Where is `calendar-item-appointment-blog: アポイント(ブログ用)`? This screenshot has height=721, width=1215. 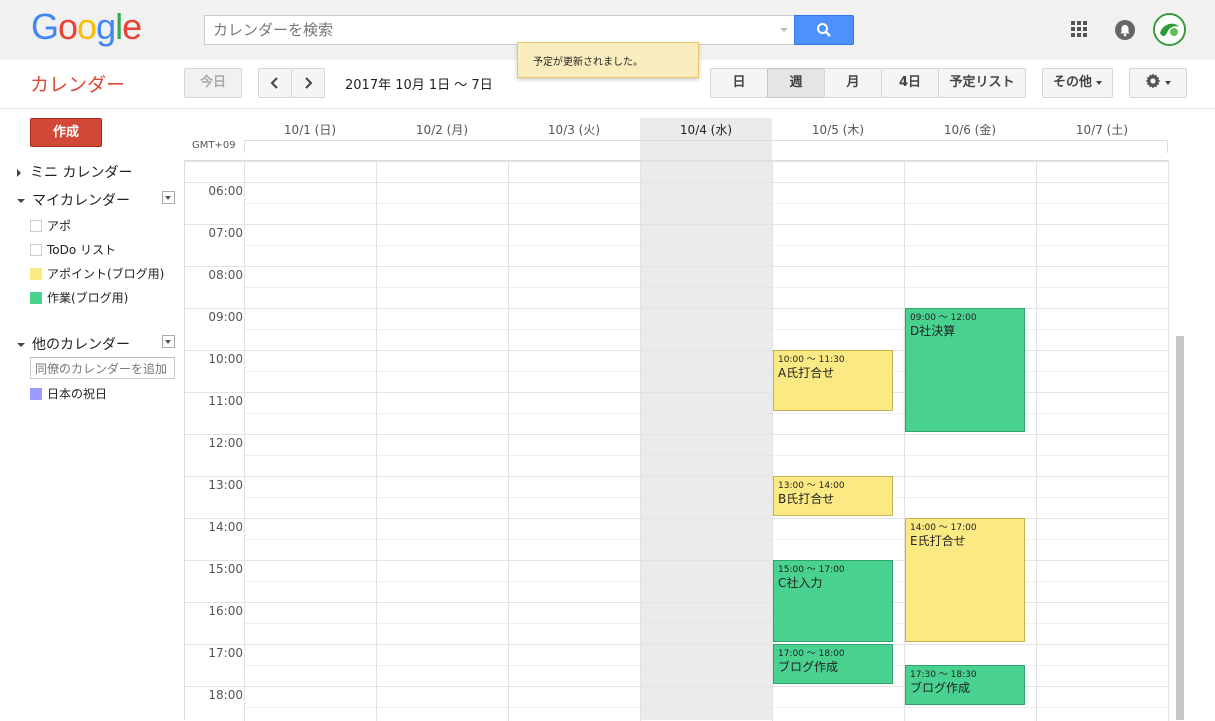
calendar-item-appointment-blog: アポイント(ブログ用) is located at coordinates (97, 273).